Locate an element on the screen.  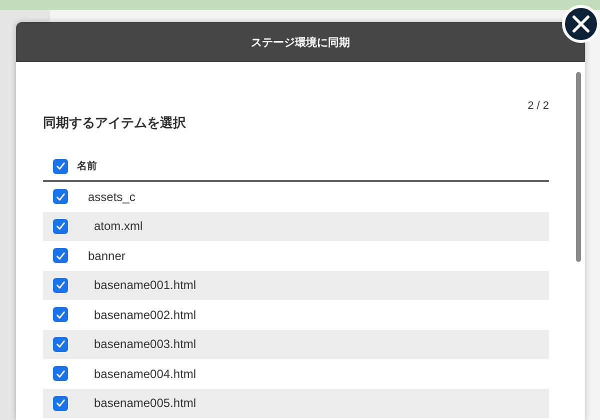
item-name: basename003.html is located at coordinates (145, 344).